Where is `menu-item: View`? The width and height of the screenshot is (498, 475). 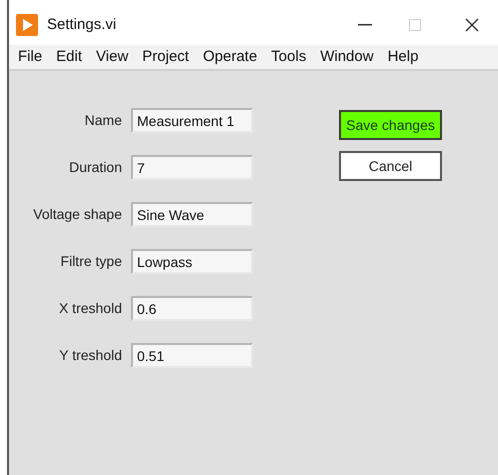 menu-item: View is located at coordinates (112, 57).